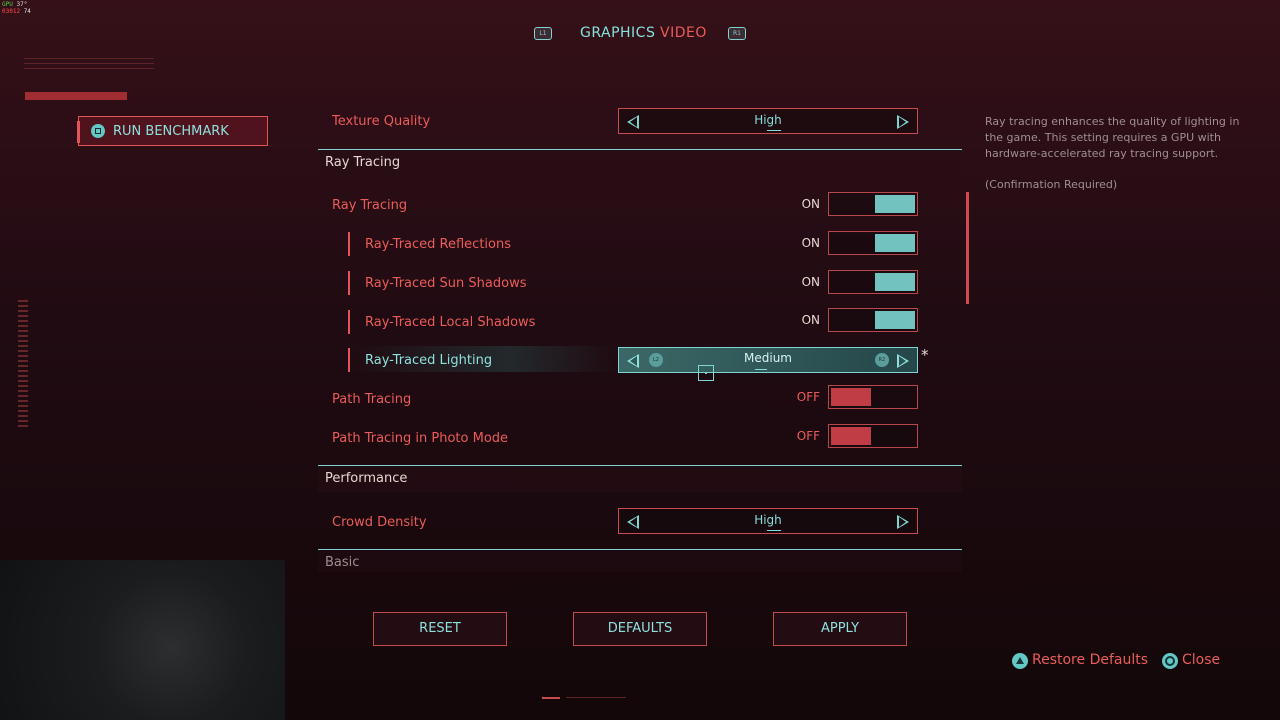 This screenshot has height=720, width=1280. What do you see at coordinates (967, 248) in the screenshot?
I see `settings-scrollbar` at bounding box center [967, 248].